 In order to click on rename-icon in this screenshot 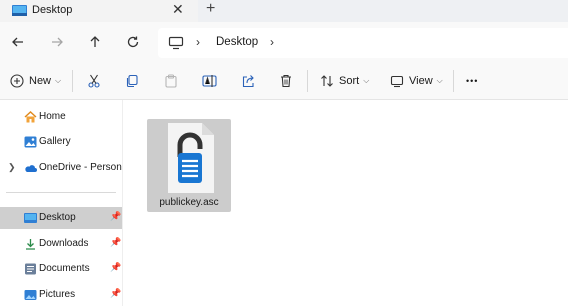, I will do `click(209, 81)`.